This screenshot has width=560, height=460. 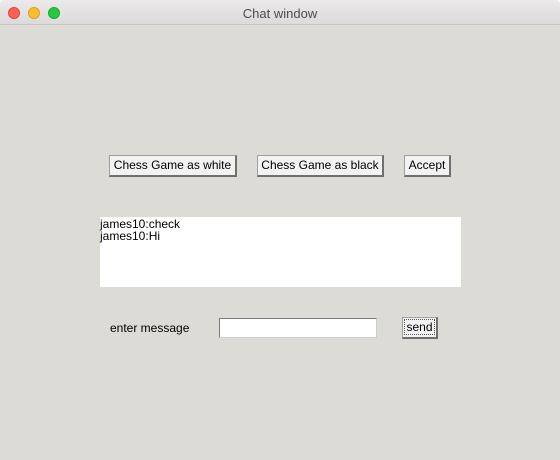 What do you see at coordinates (54, 13) in the screenshot?
I see `zoom-icon` at bounding box center [54, 13].